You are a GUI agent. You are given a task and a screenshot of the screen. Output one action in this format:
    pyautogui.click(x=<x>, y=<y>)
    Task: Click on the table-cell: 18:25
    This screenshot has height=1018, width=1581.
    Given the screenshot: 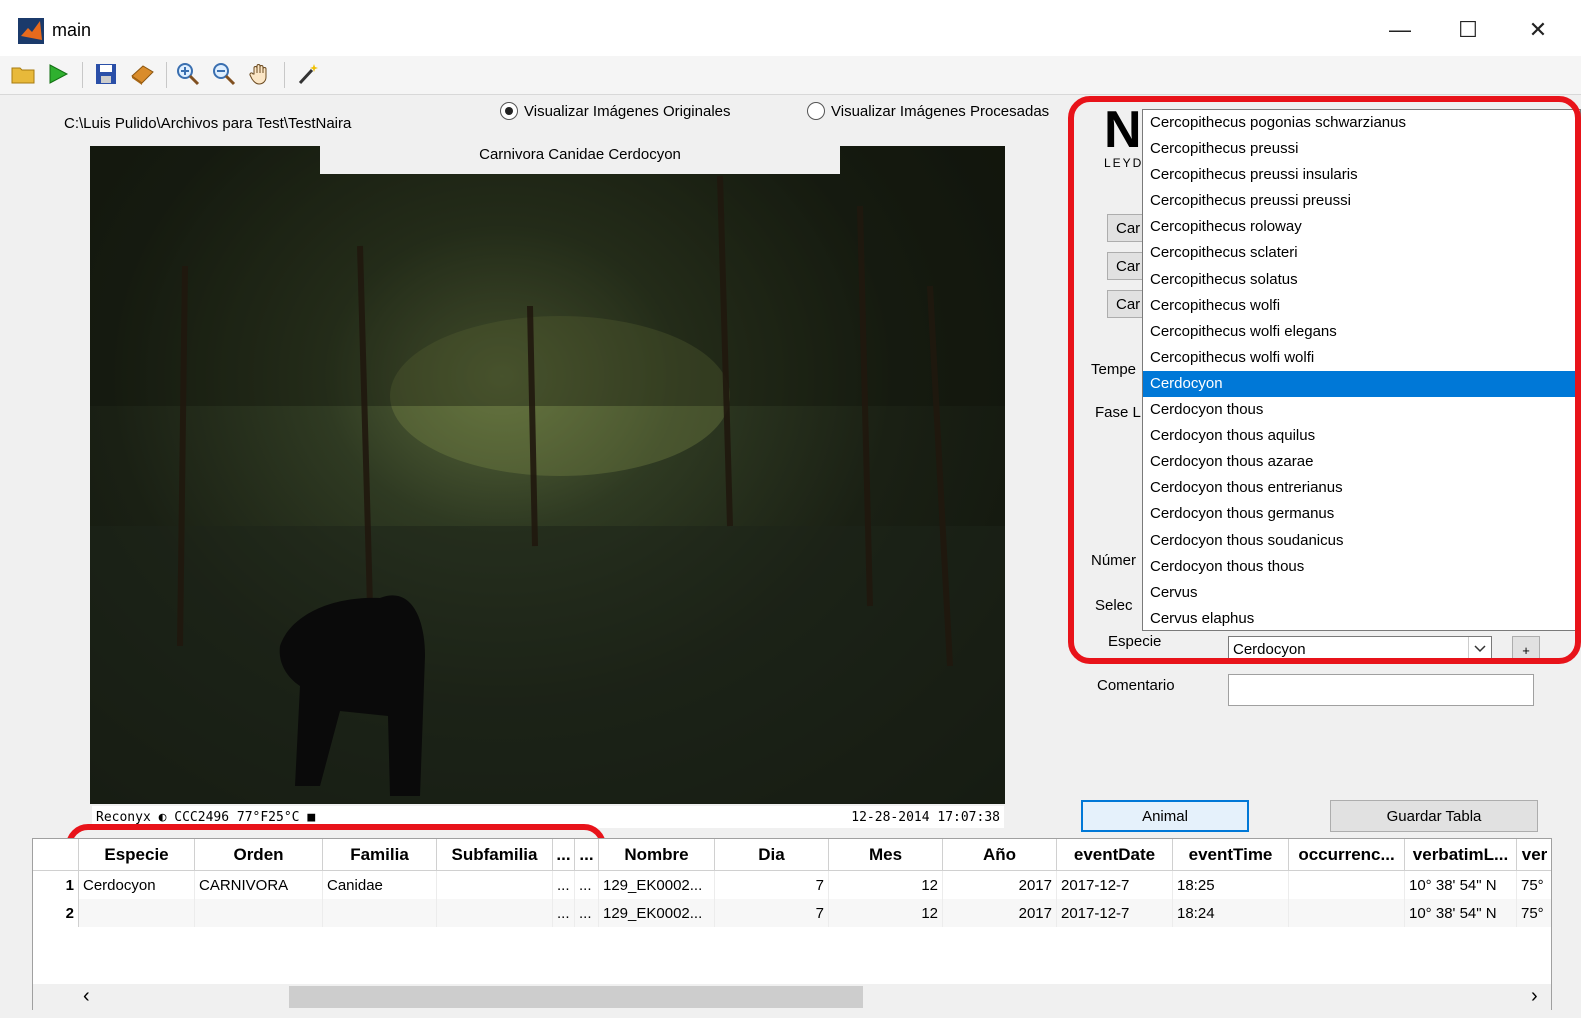 What is the action you would take?
    pyautogui.click(x=1231, y=885)
    